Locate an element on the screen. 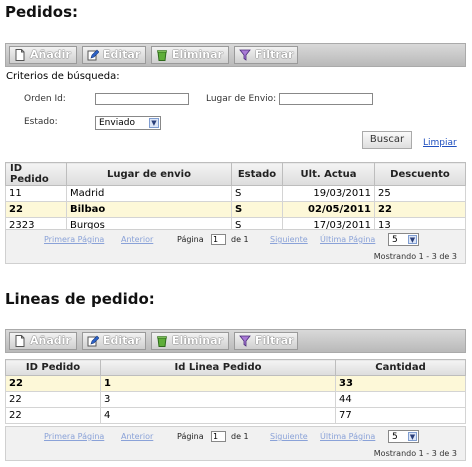 Image resolution: width=472 pixels, height=467 pixels. cell: 4 is located at coordinates (218, 415).